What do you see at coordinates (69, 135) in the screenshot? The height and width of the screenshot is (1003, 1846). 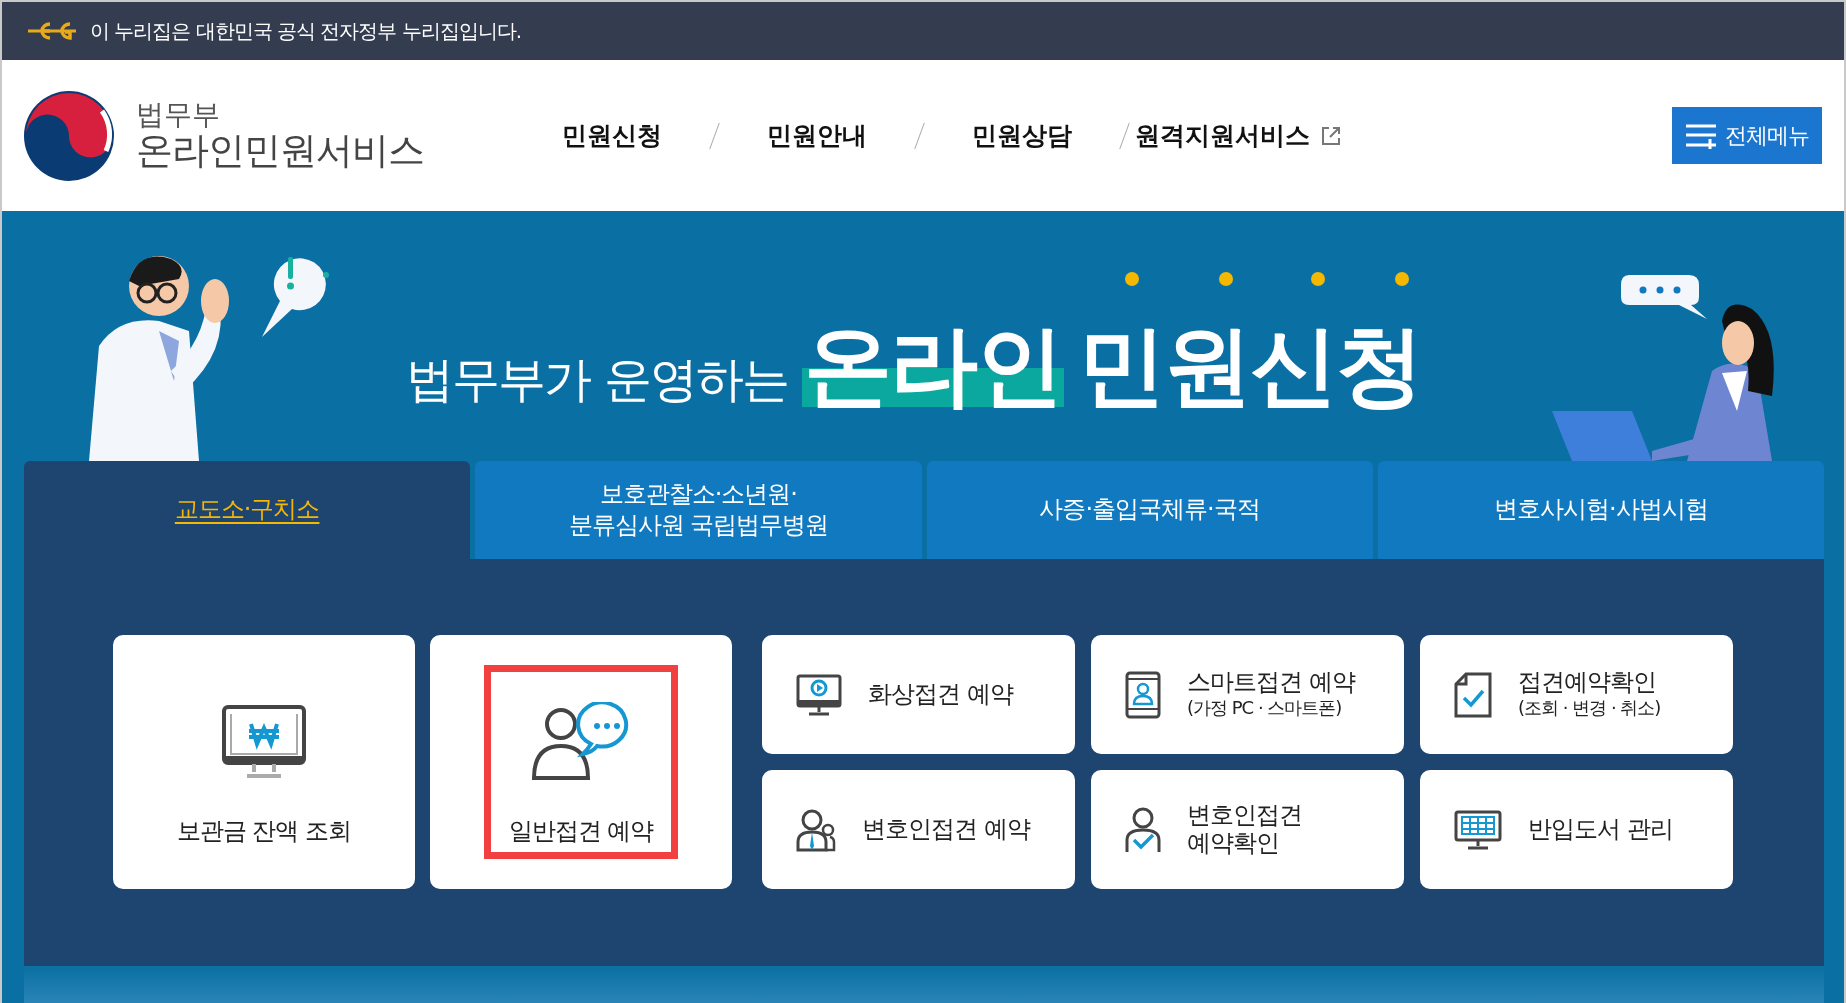 I see `taegeuk-logo-icon` at bounding box center [69, 135].